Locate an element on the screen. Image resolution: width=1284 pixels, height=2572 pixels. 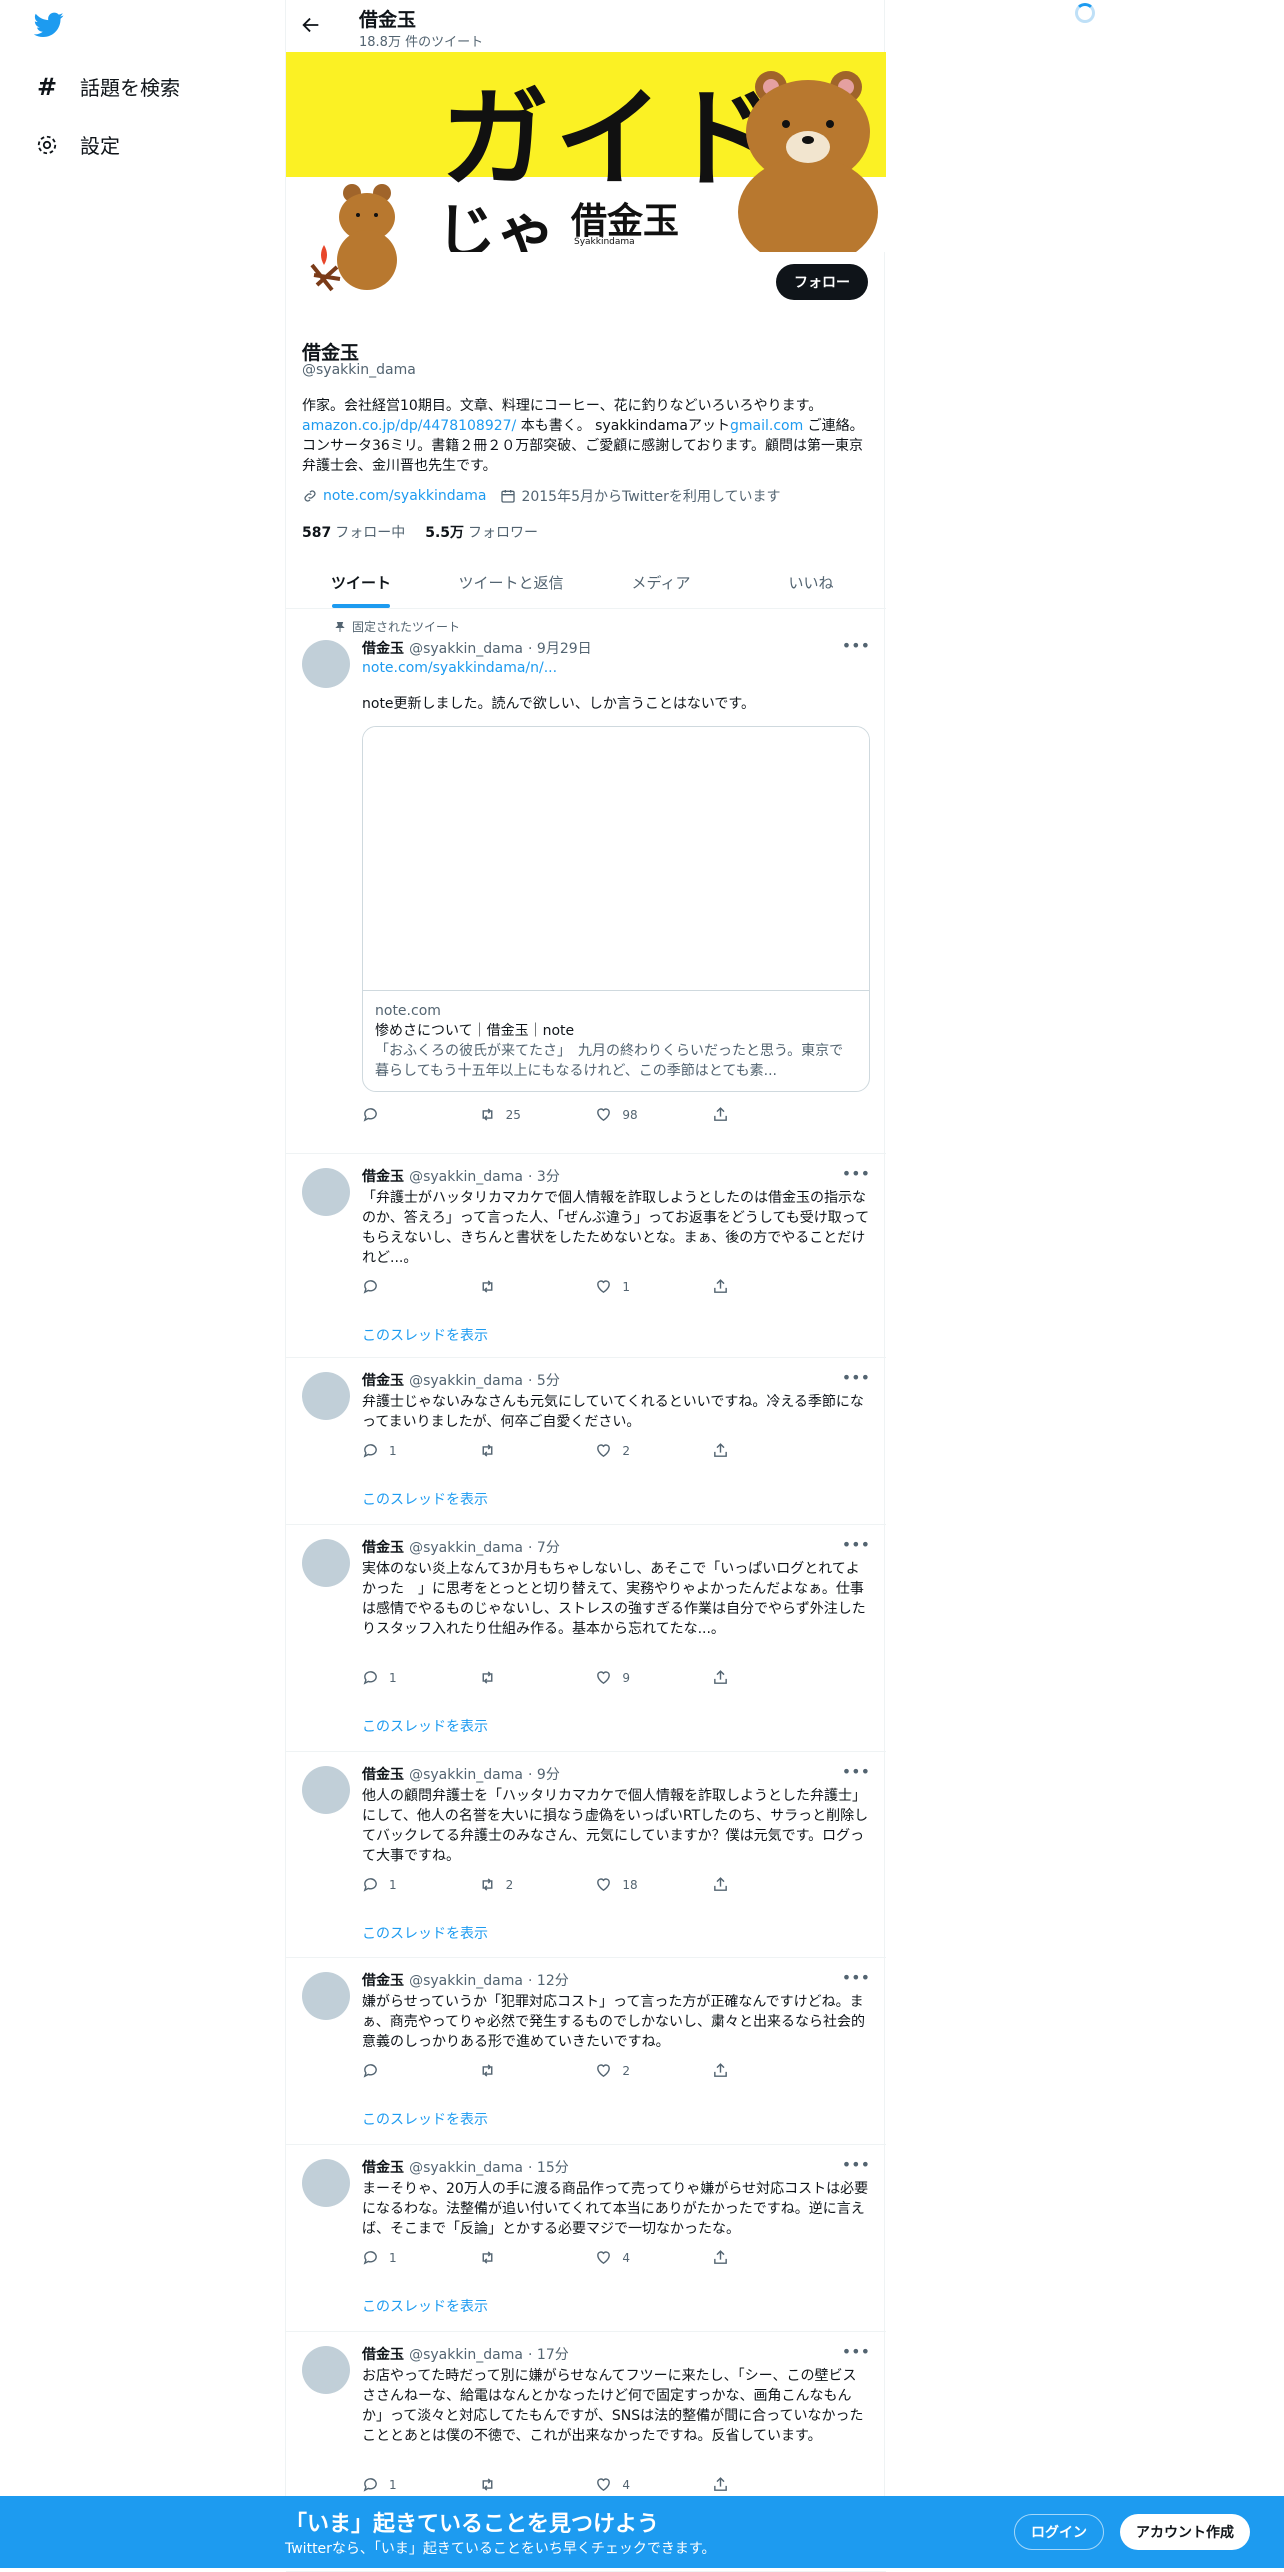
profile-website: note.com/syakkindama is located at coordinates (394, 496).